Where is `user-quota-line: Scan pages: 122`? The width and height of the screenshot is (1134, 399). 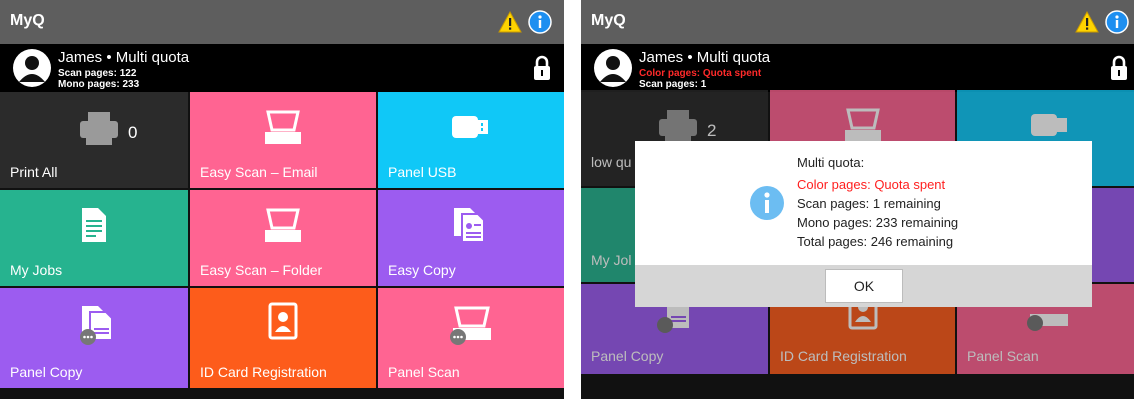
user-quota-line: Scan pages: 122 is located at coordinates (97, 73).